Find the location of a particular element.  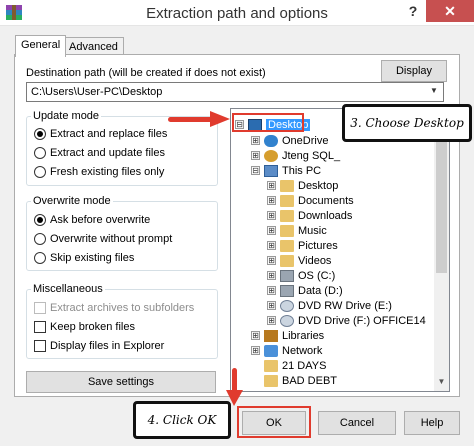

radio-extract-replace: Extract and replace files is located at coordinates (100, 134).